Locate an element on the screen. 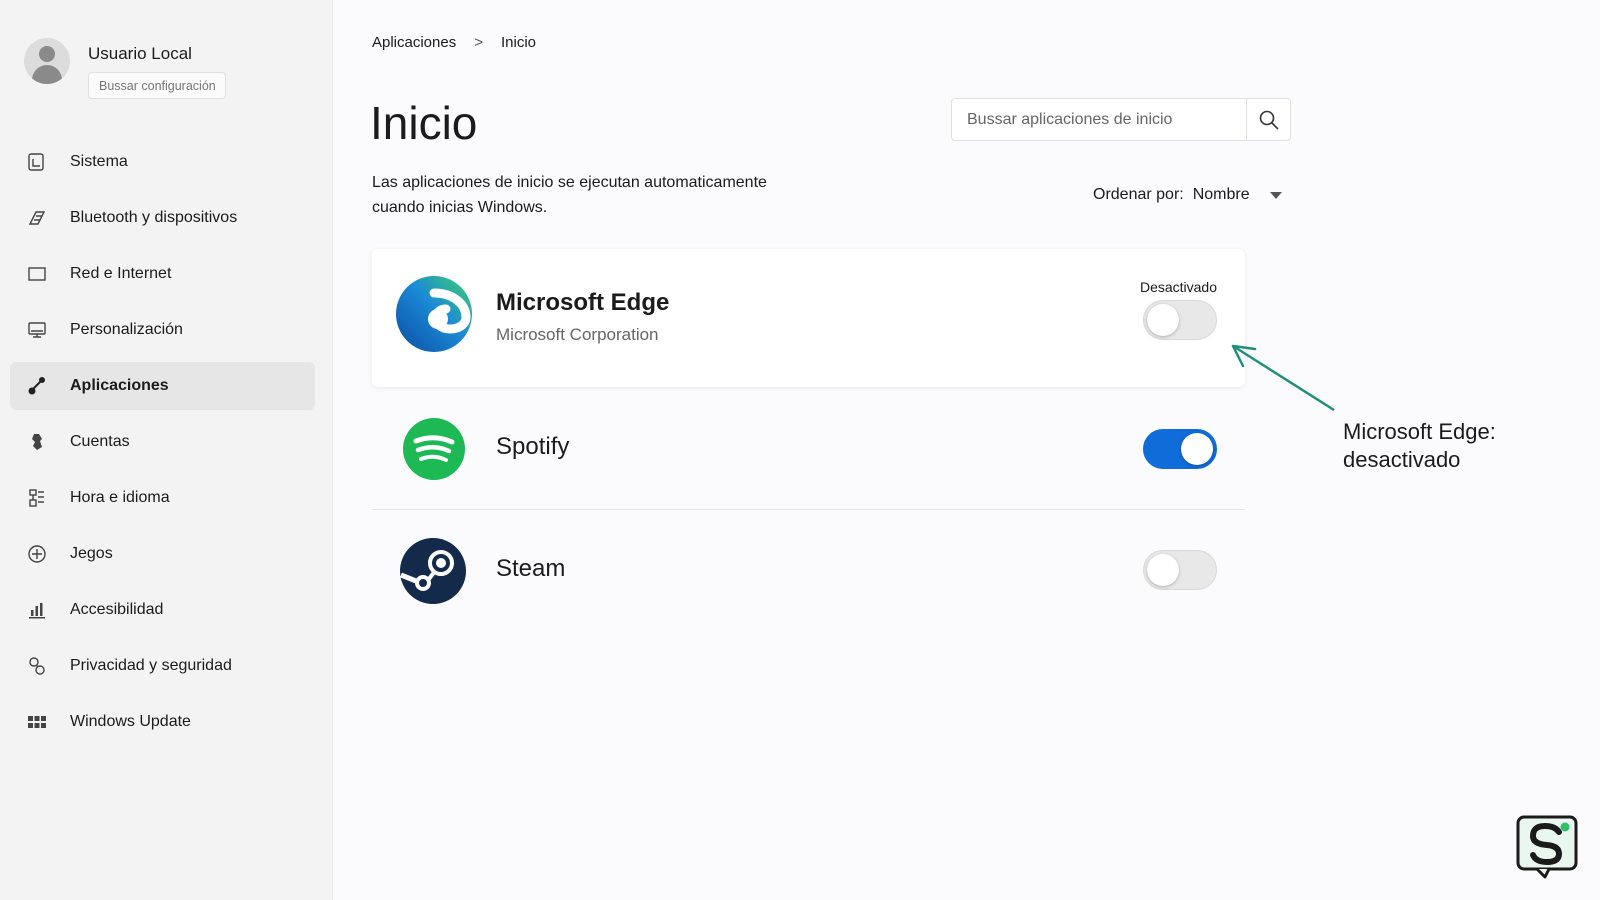  app-search-box is located at coordinates (1121, 119).